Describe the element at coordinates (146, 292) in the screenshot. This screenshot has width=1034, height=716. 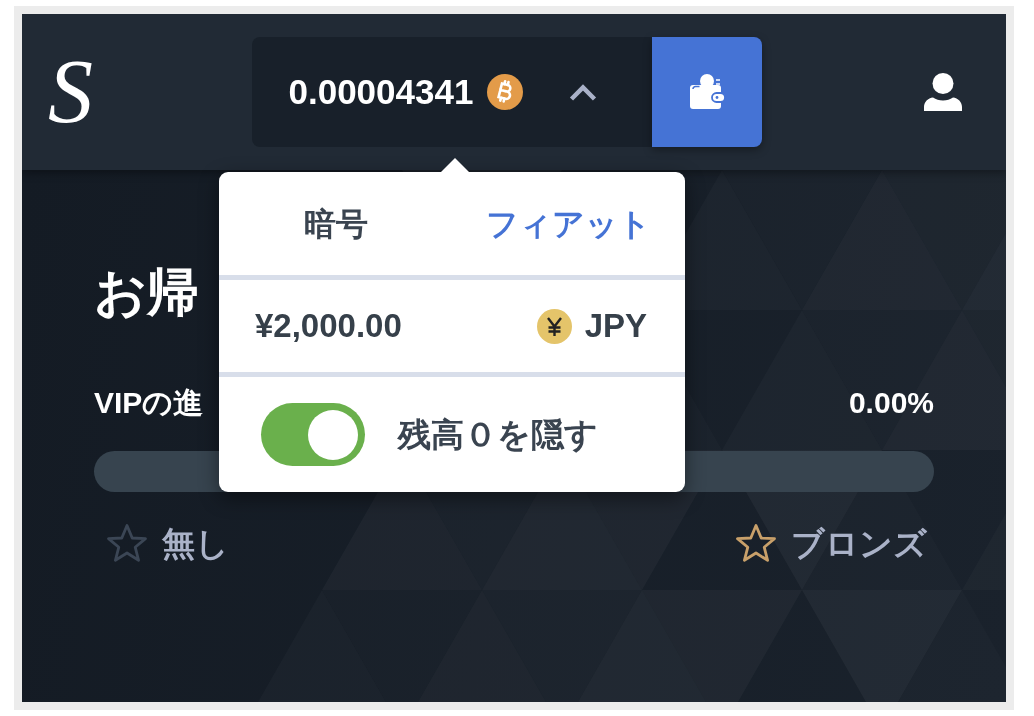
I see `welcome-heading: お帰` at that location.